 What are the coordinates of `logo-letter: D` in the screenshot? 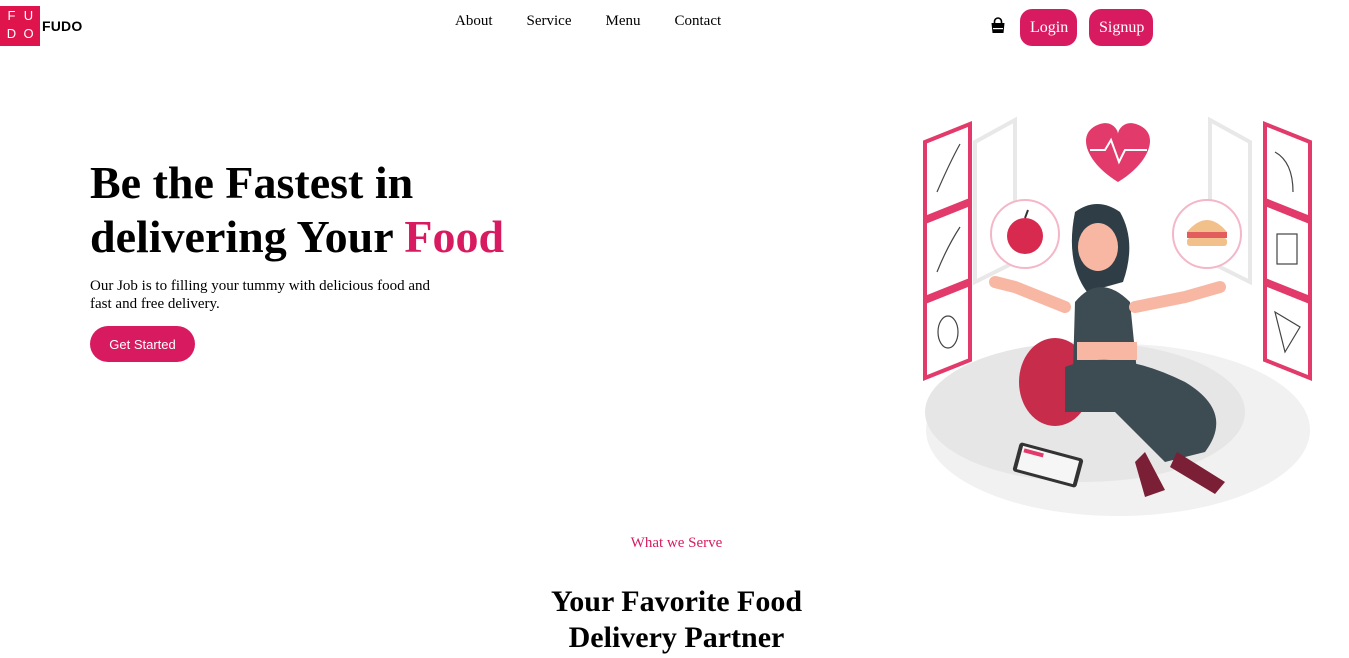 It's located at (11, 33).